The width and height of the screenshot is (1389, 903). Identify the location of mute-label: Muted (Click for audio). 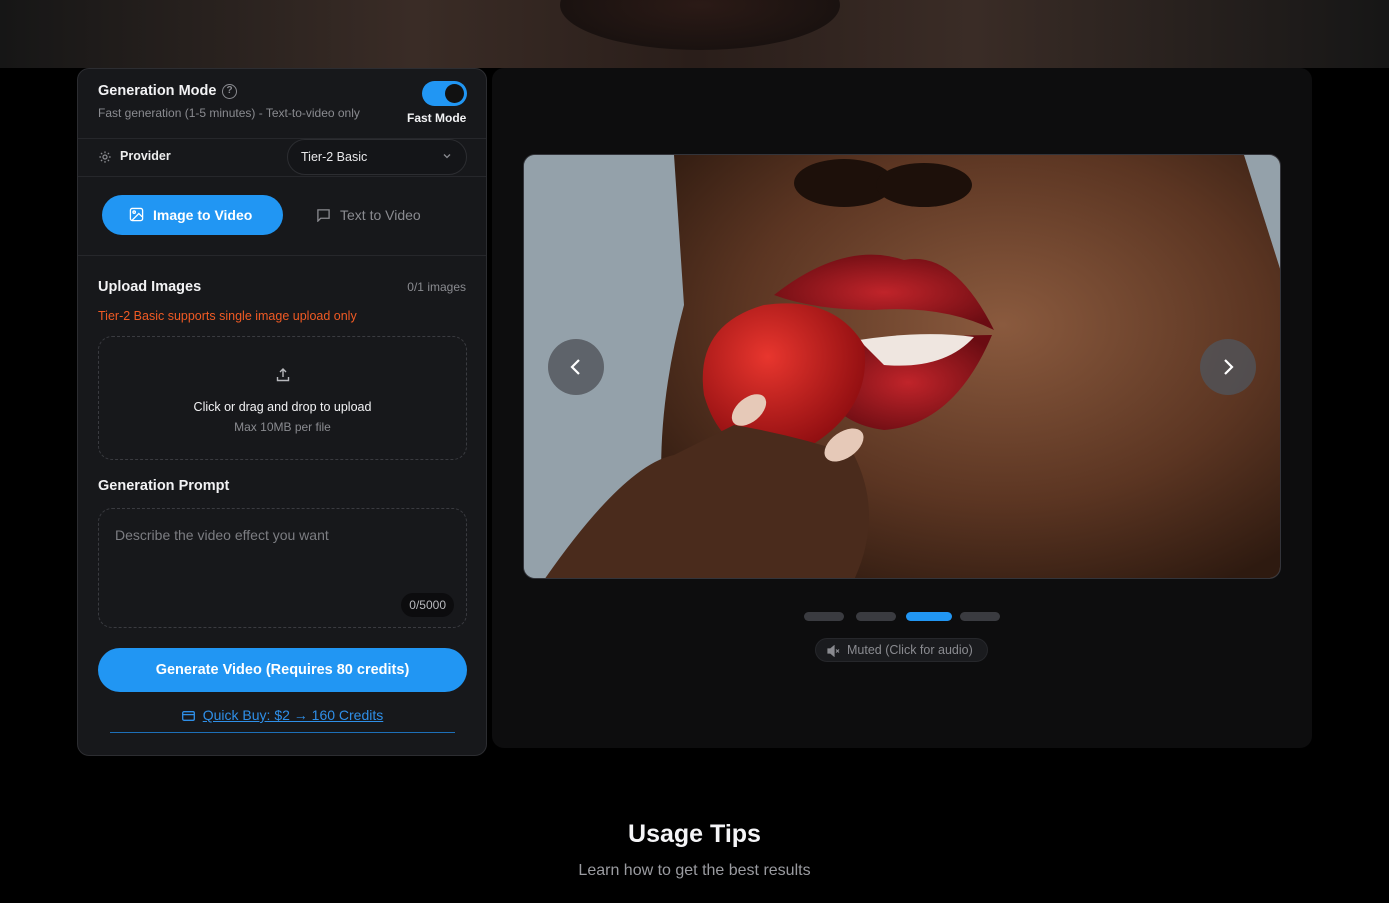
(910, 650).